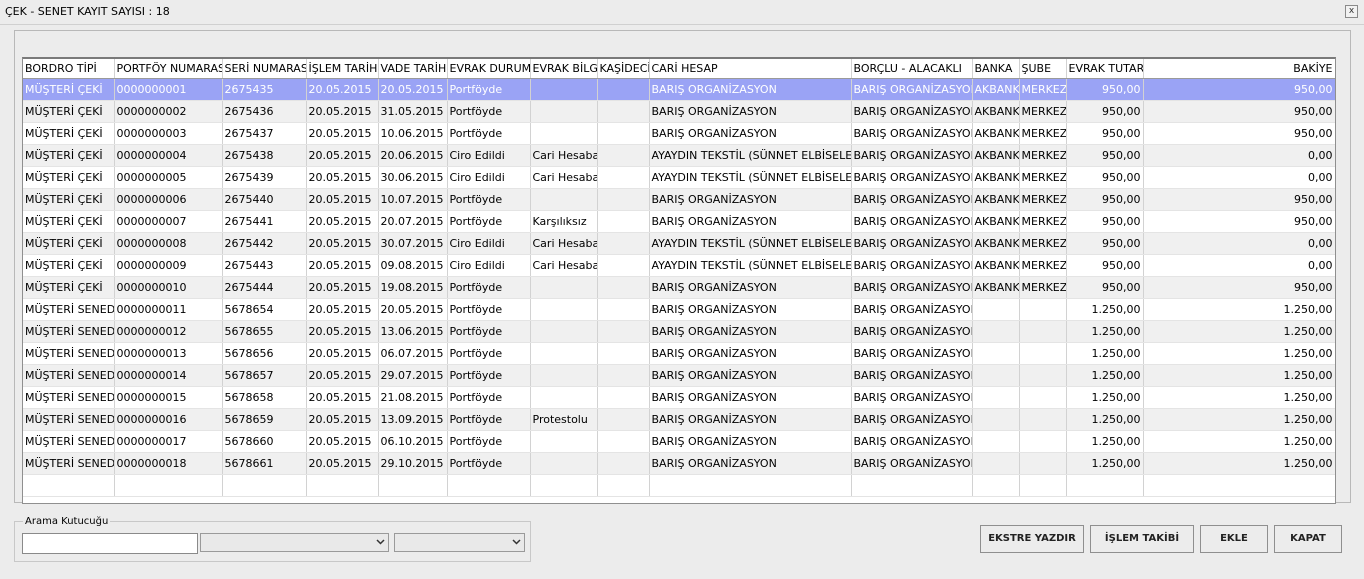 The image size is (1364, 579). I want to click on search-input, so click(110, 543).